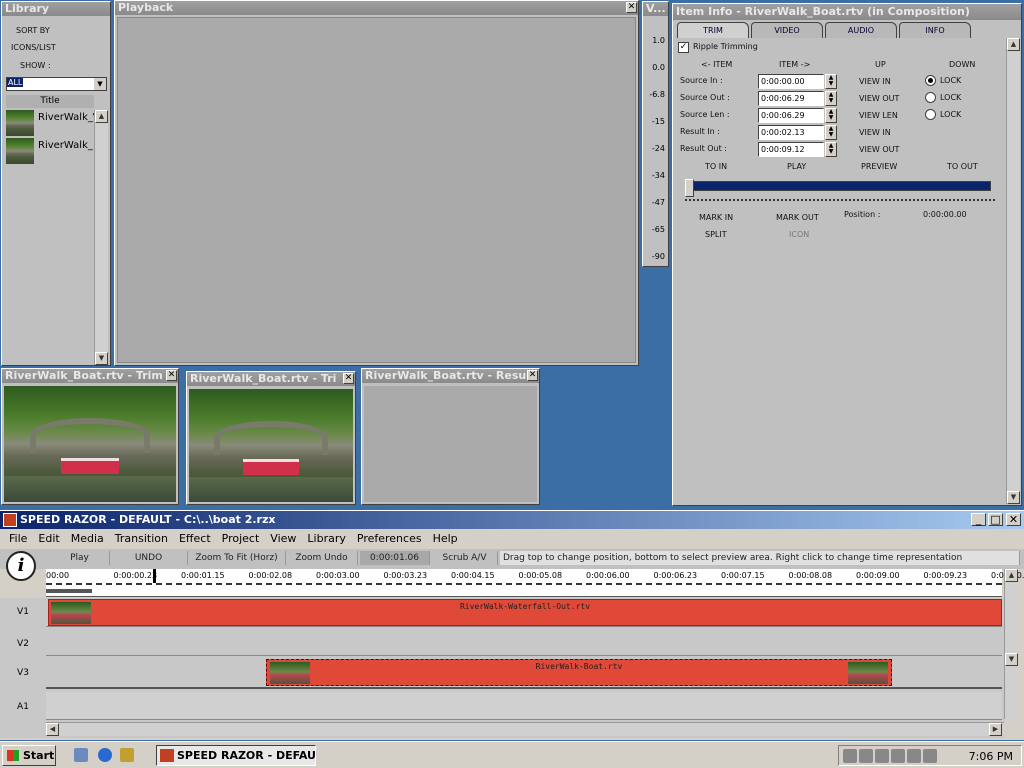 This screenshot has width=1024, height=768. Describe the element at coordinates (866, 756) in the screenshot. I see `network-icon` at that location.